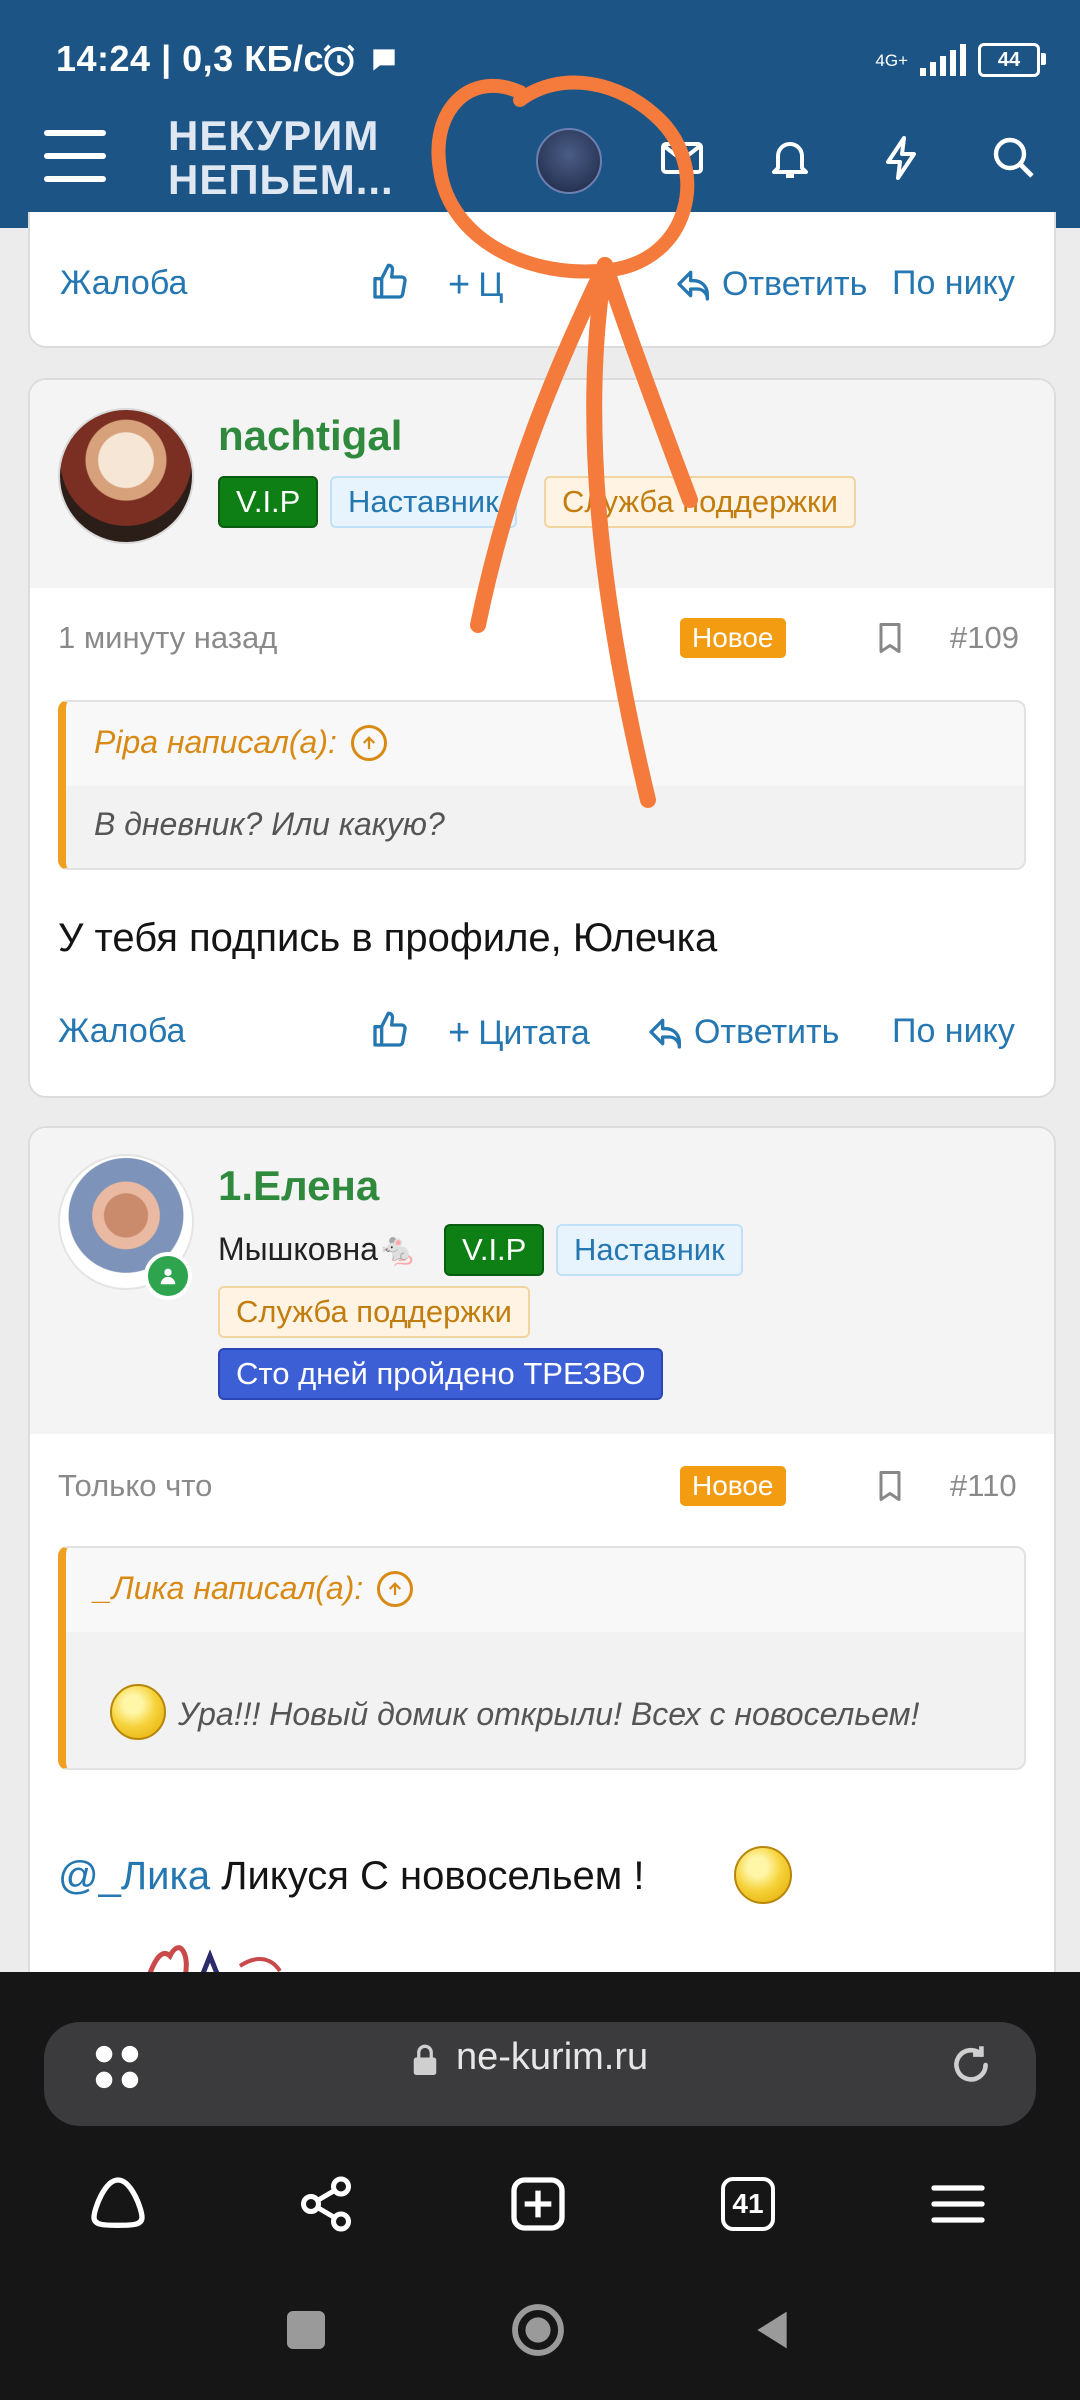 The image size is (1080, 2400). I want to click on lock-icon, so click(425, 2062).